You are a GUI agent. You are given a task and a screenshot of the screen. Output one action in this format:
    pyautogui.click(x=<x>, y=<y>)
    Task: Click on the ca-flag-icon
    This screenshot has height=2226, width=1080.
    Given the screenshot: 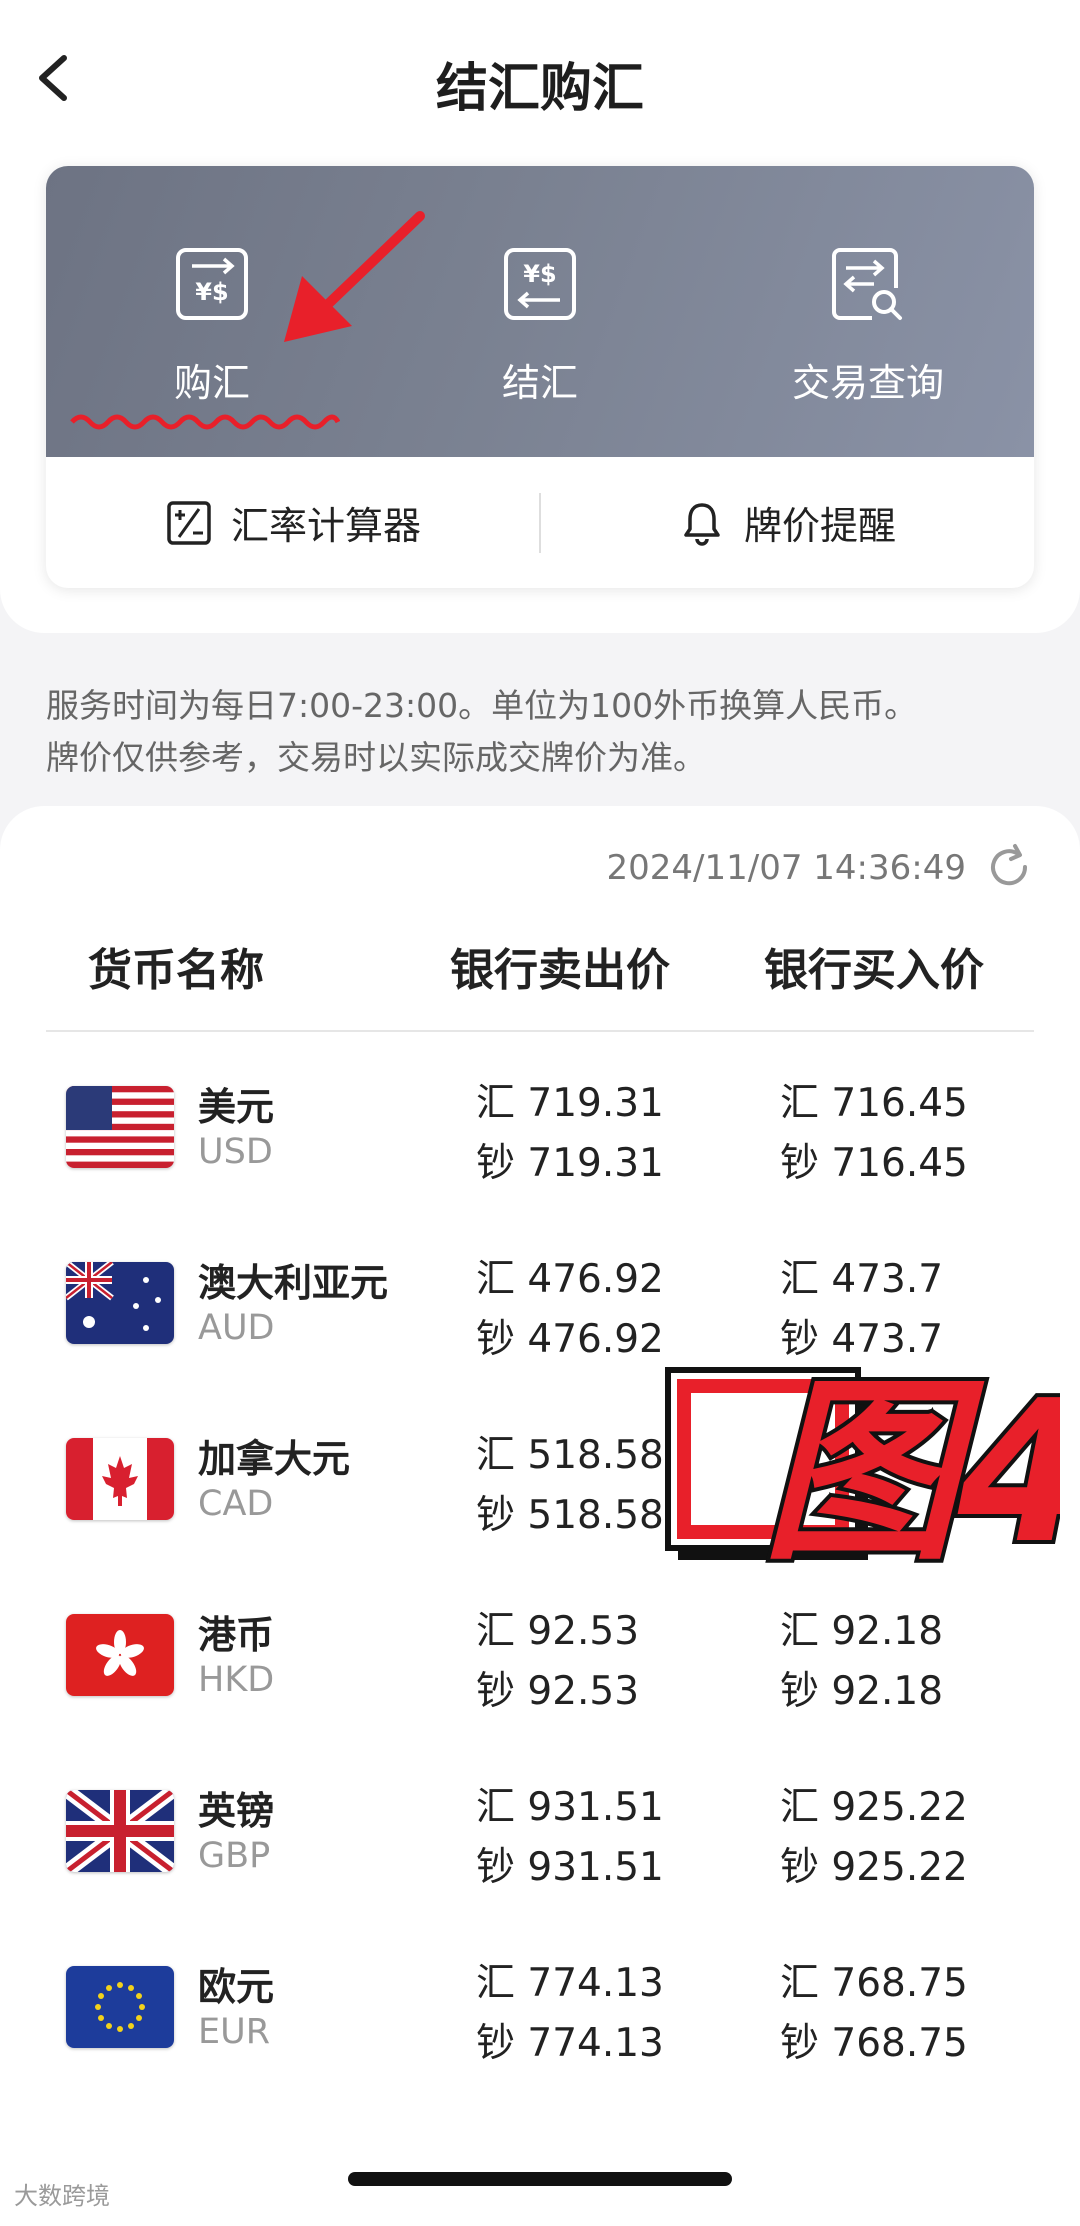 What is the action you would take?
    pyautogui.click(x=120, y=1479)
    